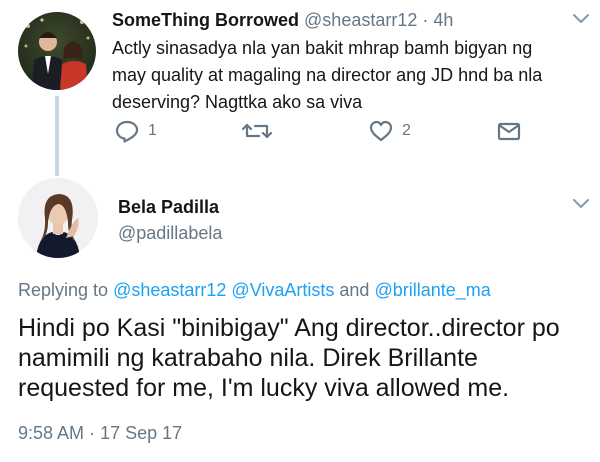 This screenshot has height=462, width=600. Describe the element at coordinates (63, 290) in the screenshot. I see `replying-to-label: Replying to` at that location.